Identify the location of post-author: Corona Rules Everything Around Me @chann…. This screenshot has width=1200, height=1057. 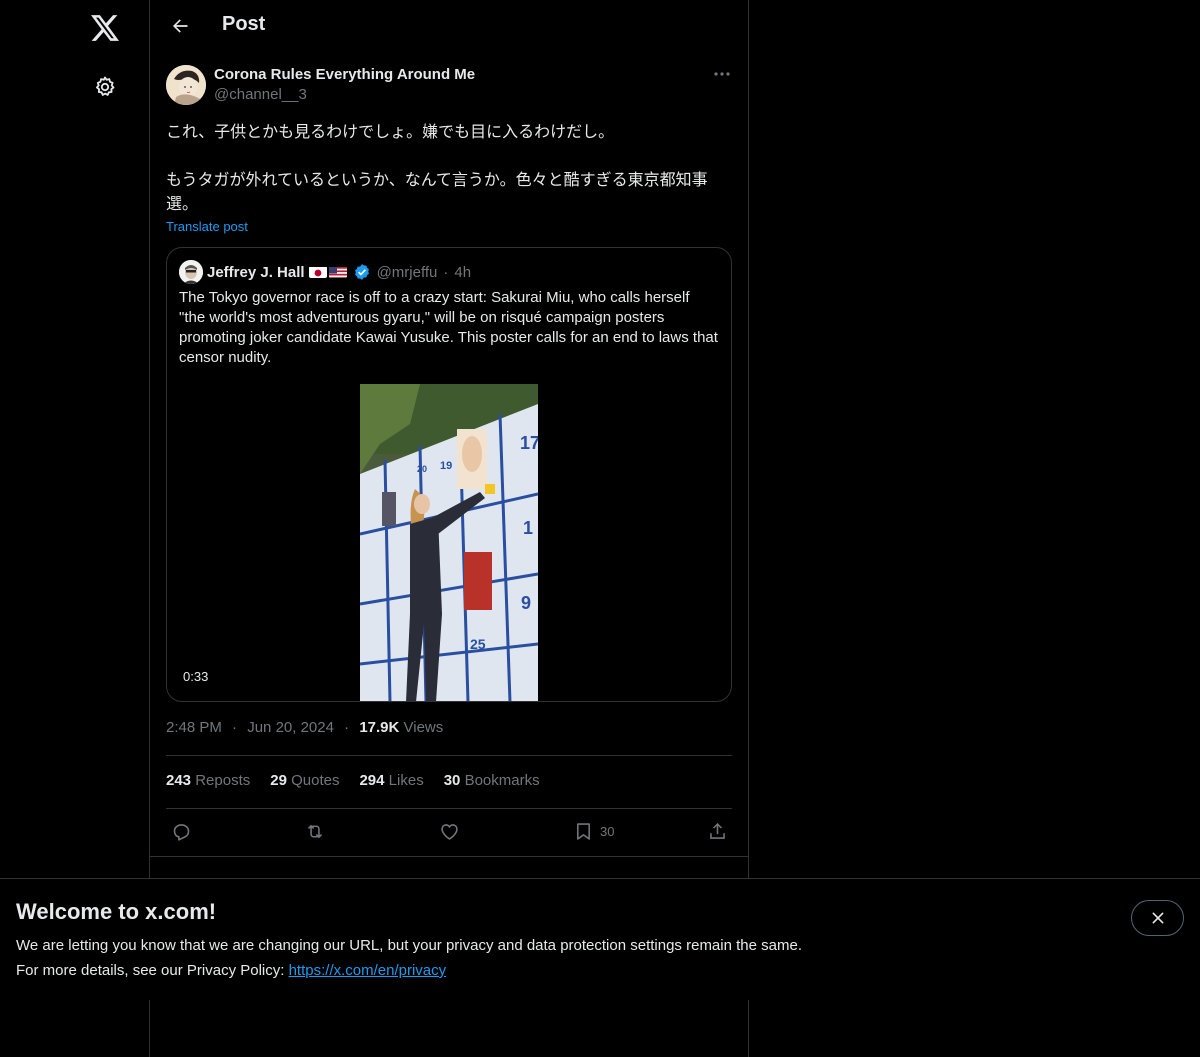
(449, 86).